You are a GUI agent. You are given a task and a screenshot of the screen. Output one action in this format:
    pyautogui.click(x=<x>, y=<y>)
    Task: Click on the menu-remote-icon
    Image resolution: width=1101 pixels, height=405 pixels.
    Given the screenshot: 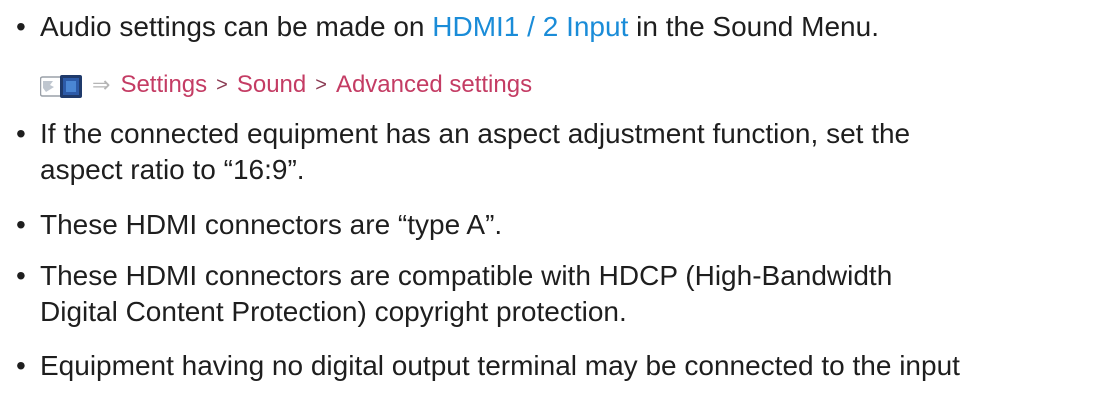 What is the action you would take?
    pyautogui.click(x=60, y=86)
    